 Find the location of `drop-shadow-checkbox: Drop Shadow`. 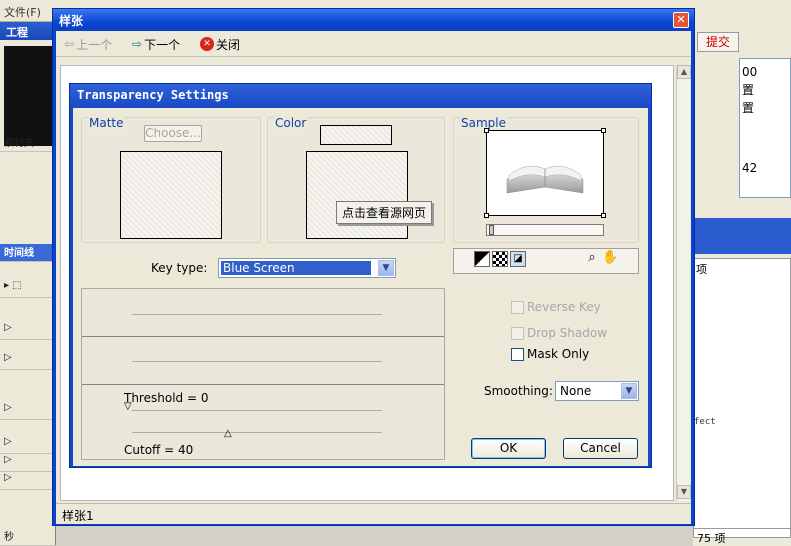

drop-shadow-checkbox: Drop Shadow is located at coordinates (559, 333).